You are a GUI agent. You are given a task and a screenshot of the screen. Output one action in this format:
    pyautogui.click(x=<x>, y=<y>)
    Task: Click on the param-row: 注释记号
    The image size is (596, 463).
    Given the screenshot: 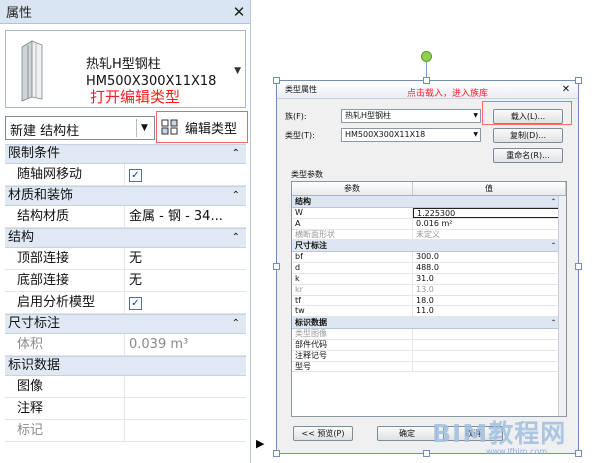 What is the action you would take?
    pyautogui.click(x=429, y=356)
    